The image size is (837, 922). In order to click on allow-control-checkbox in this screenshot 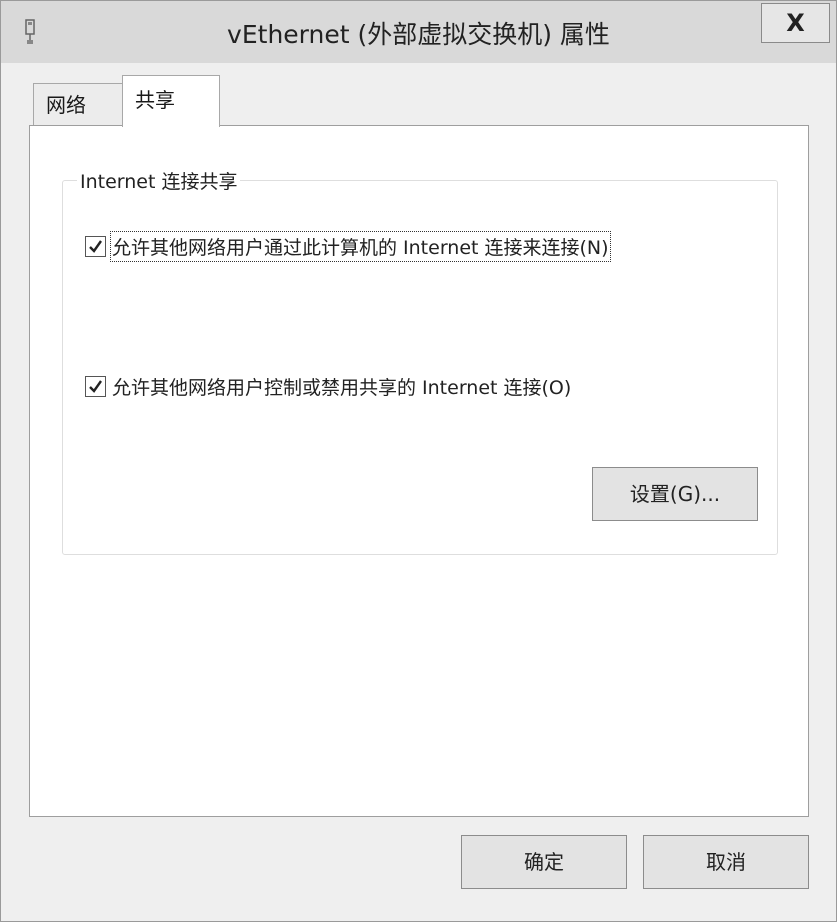, I will do `click(95, 386)`.